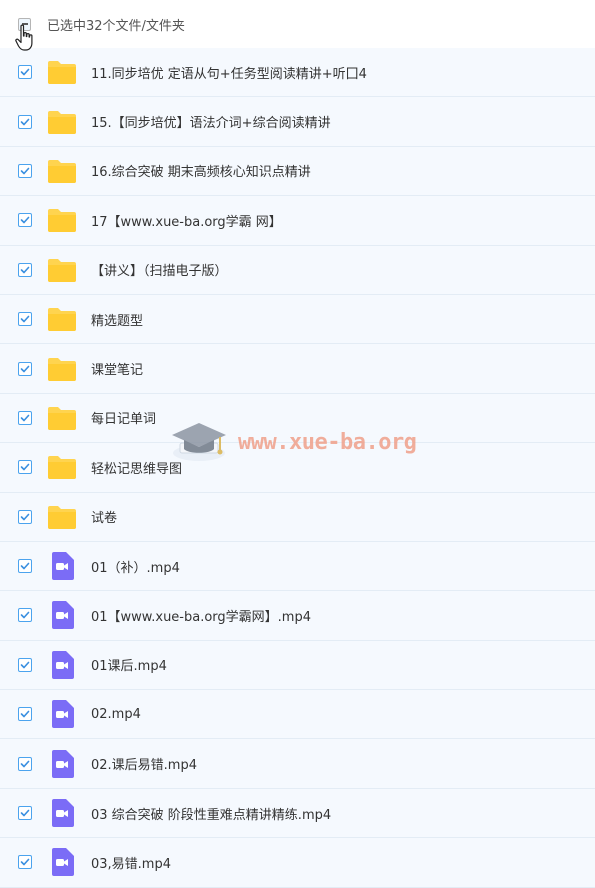 Image resolution: width=595 pixels, height=888 pixels. I want to click on file-row: 01【www.xue-ba.org学霸网】.mp4, so click(297, 616).